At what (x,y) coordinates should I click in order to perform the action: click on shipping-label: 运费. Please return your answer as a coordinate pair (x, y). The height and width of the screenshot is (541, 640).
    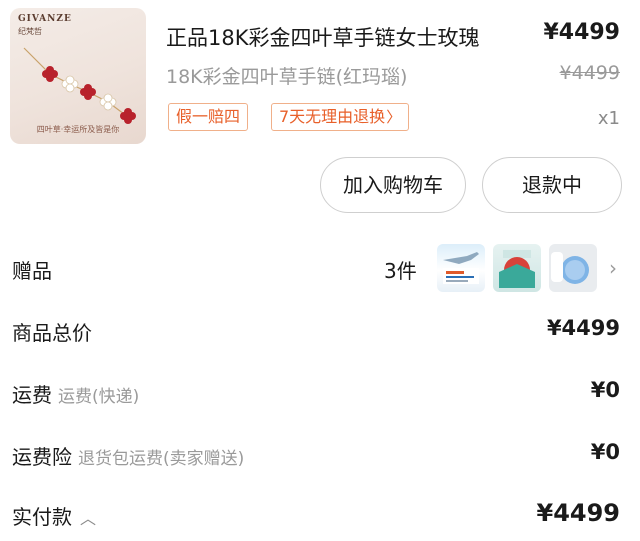
    Looking at the image, I should click on (32, 395).